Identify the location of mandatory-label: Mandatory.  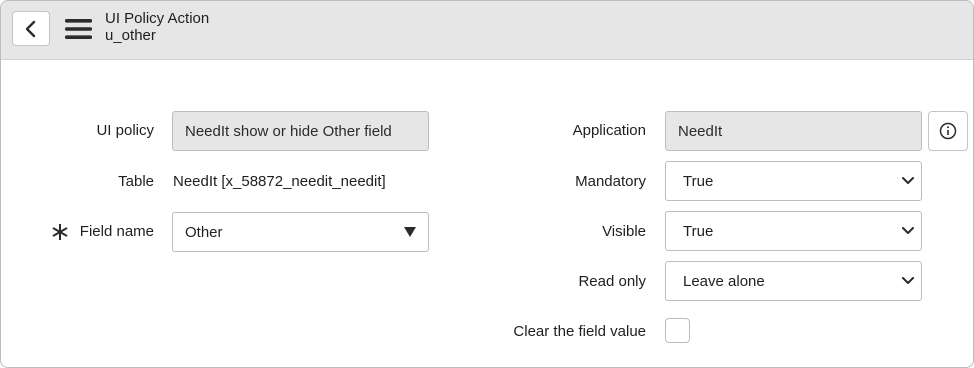
(610, 181).